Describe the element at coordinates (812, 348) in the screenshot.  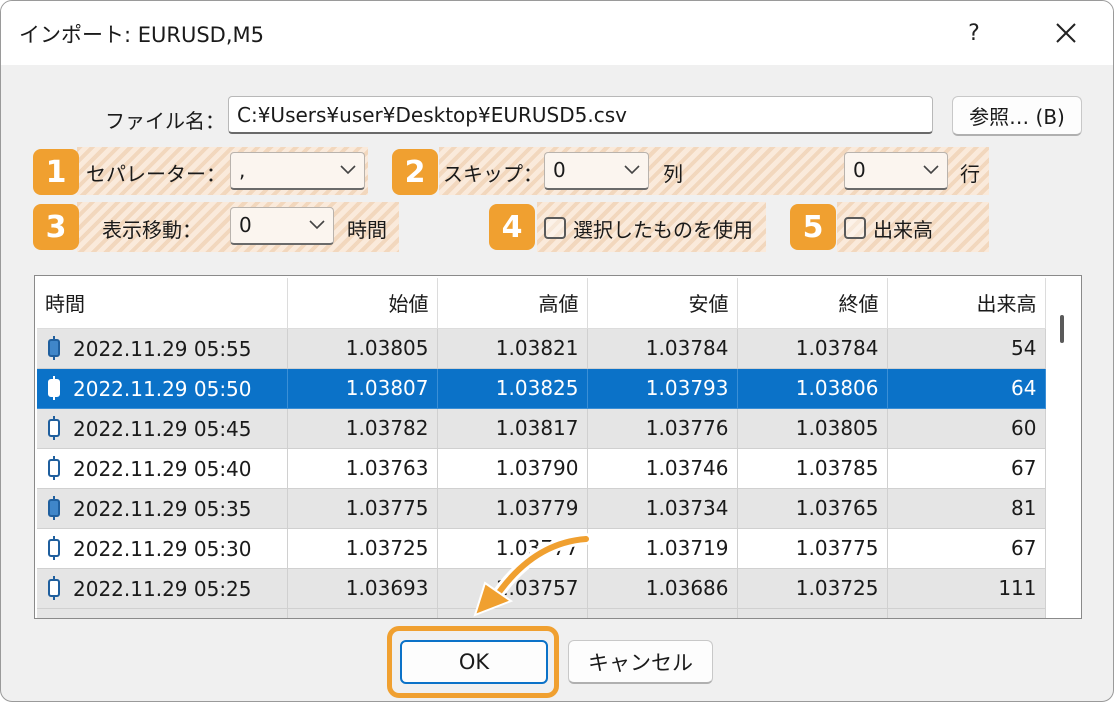
I see `cell-close: 1.03784` at that location.